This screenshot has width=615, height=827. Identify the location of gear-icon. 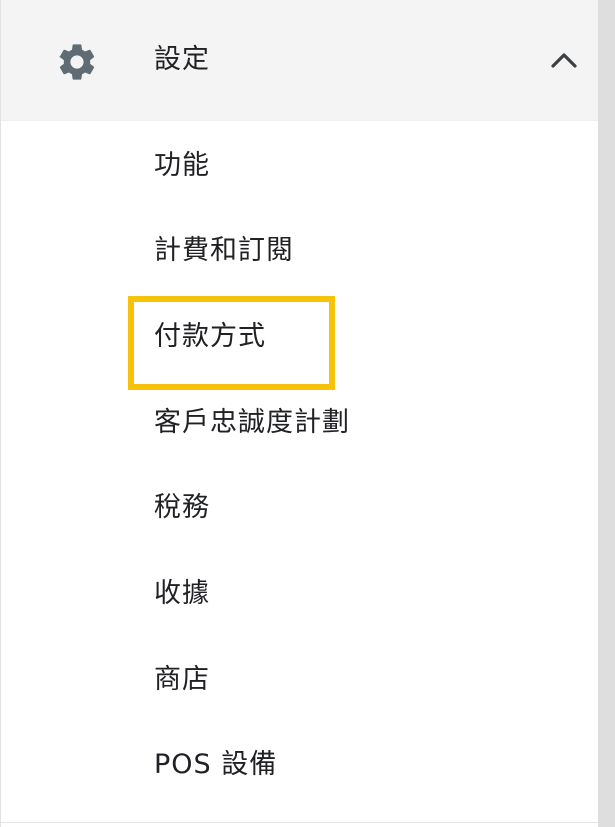
(77, 62).